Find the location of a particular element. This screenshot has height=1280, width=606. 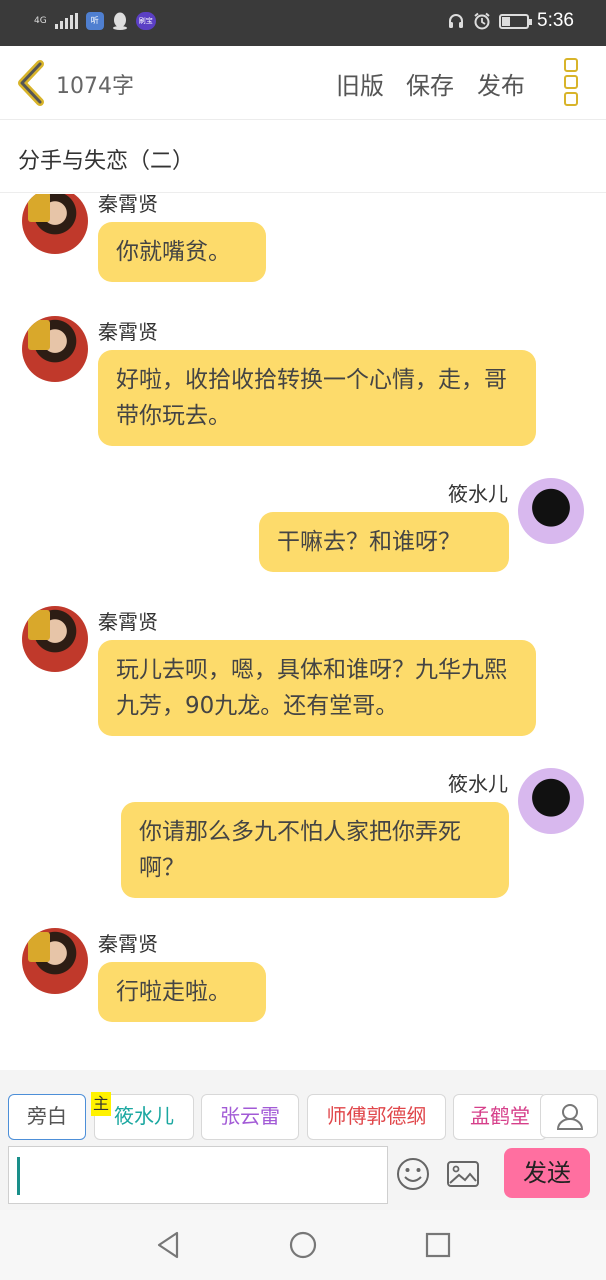

nav-back-icon is located at coordinates (168, 1245).